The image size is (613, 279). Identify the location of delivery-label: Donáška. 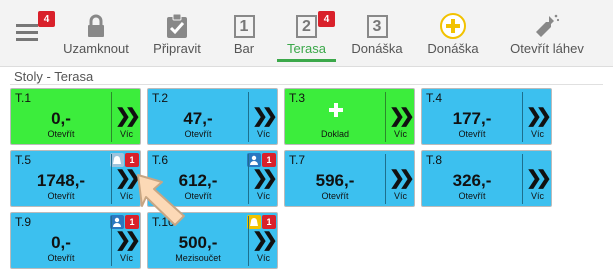
(377, 48).